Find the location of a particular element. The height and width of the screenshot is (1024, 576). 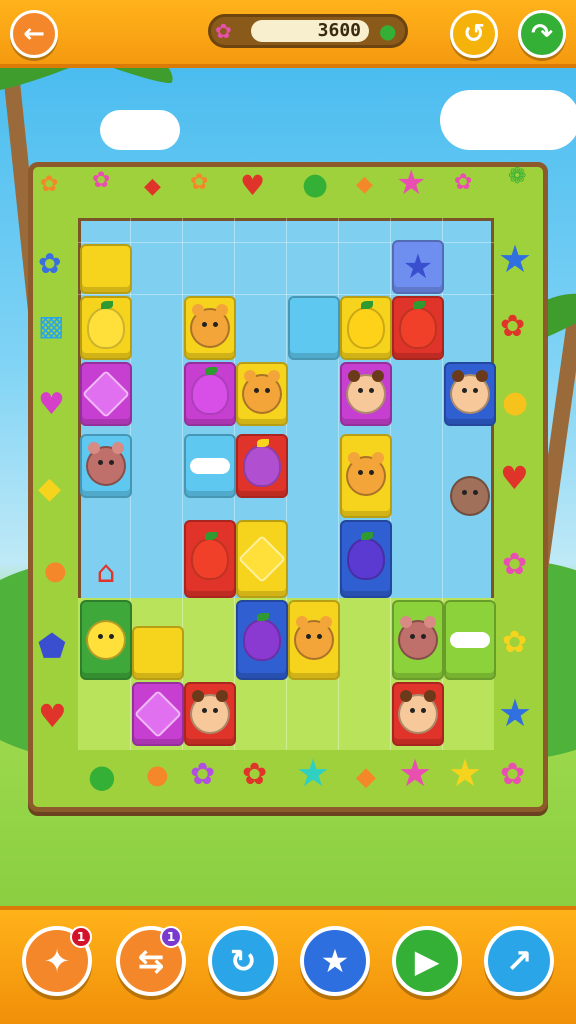

tile-sky is located at coordinates (314, 328).